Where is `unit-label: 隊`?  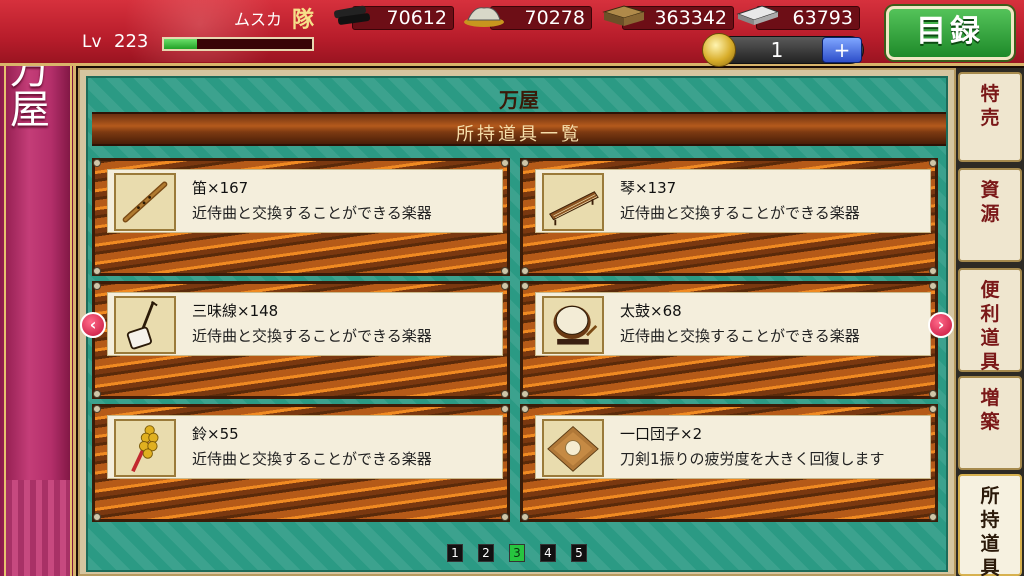 unit-label: 隊 is located at coordinates (303, 20).